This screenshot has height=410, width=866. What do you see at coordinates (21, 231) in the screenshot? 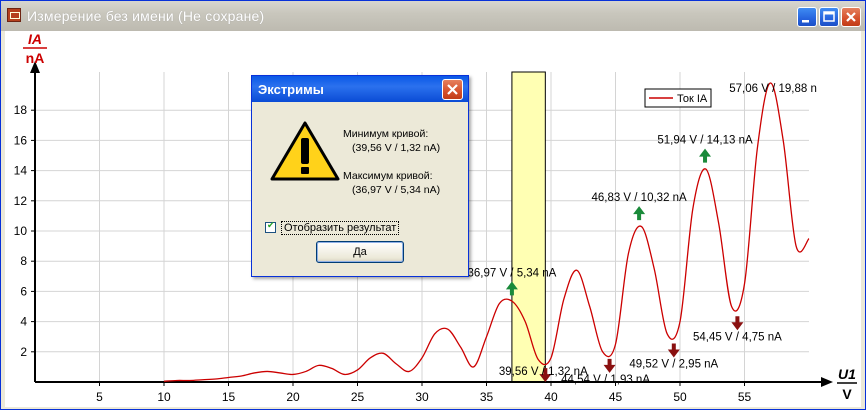
I see `y-tick-label: 10` at bounding box center [21, 231].